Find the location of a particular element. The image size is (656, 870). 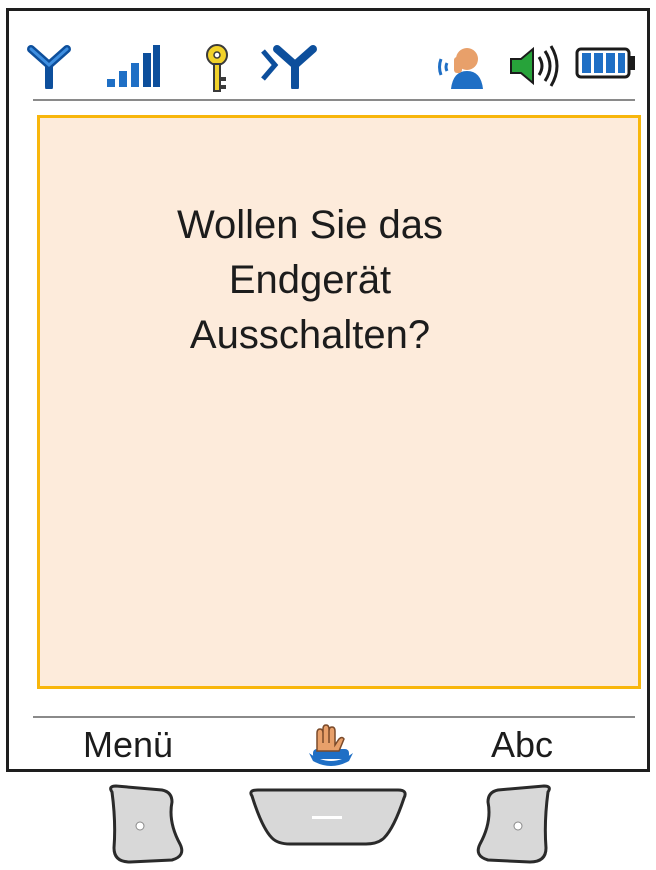

abc-softkey: Abc is located at coordinates (522, 745).